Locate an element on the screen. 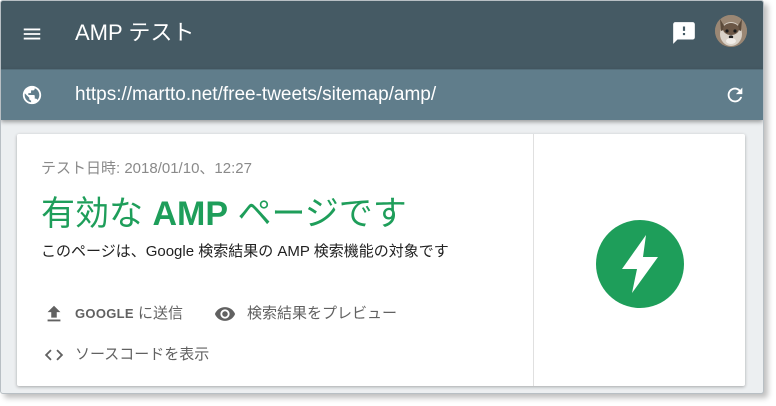 The height and width of the screenshot is (406, 776). submit-label: GOOGLE に送信 is located at coordinates (129, 314).